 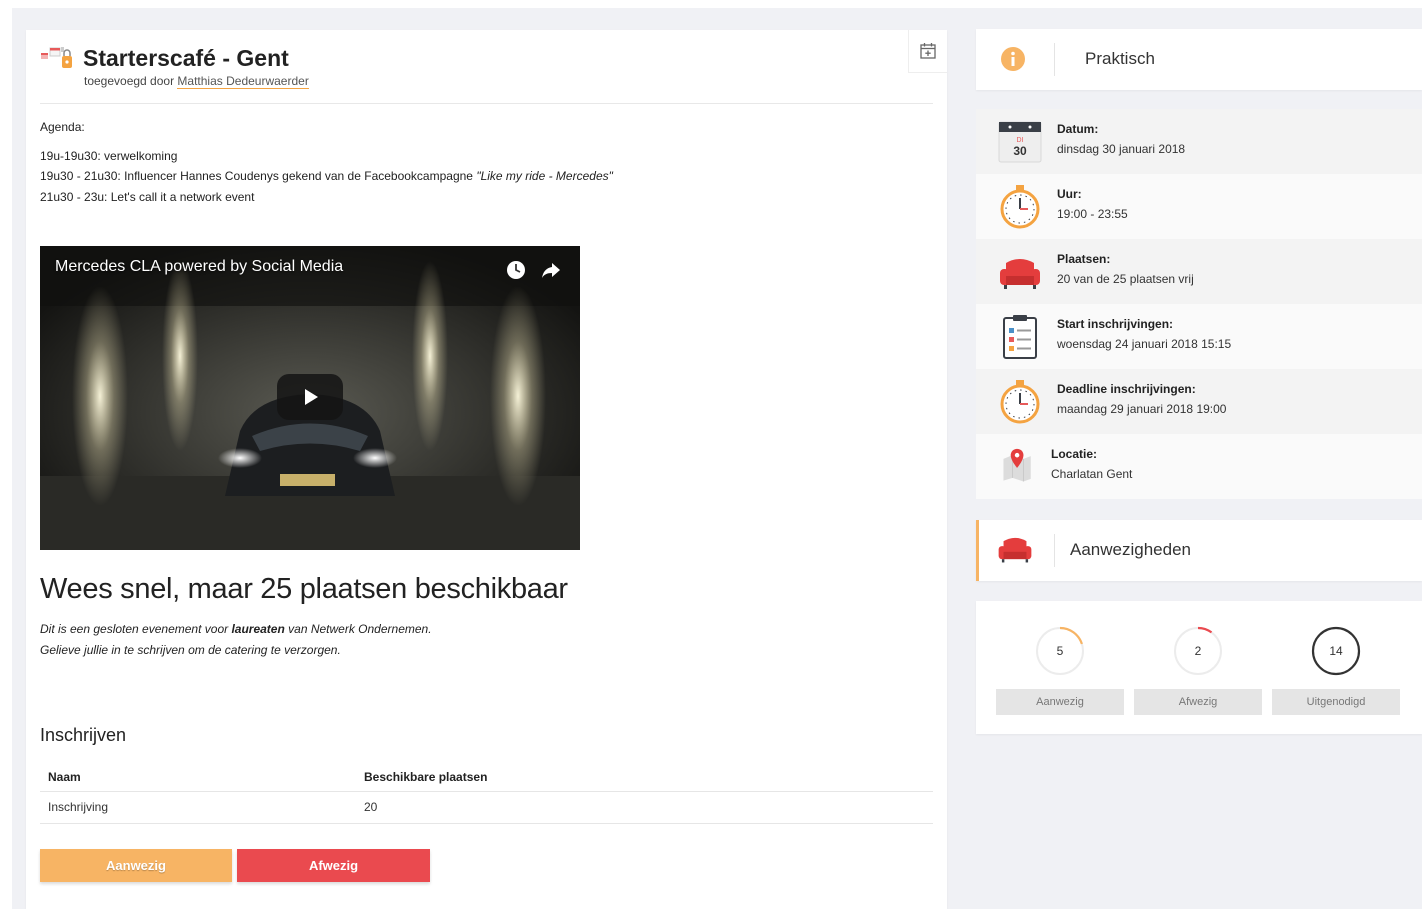 What do you see at coordinates (1198, 702) in the screenshot?
I see `stat-label-absent: Afwezig` at bounding box center [1198, 702].